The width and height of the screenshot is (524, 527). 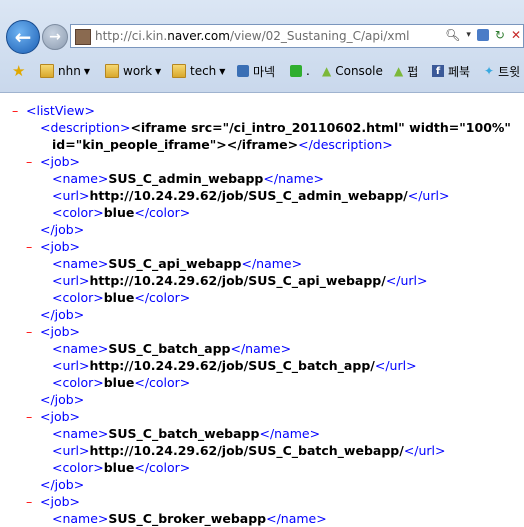 What do you see at coordinates (172, 348) in the screenshot?
I see `job-name: <name>SUS_C_batch_app</name>` at bounding box center [172, 348].